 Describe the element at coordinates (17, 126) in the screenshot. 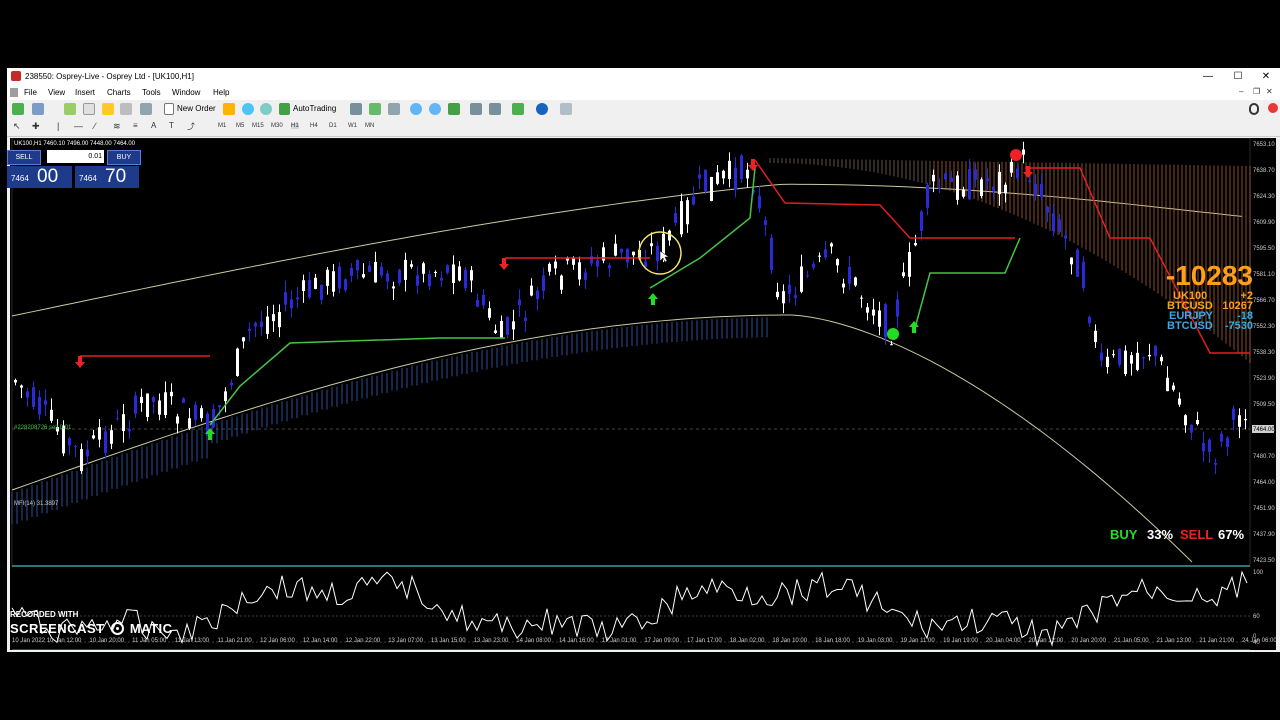

I see `cursor-icon: ↖` at that location.